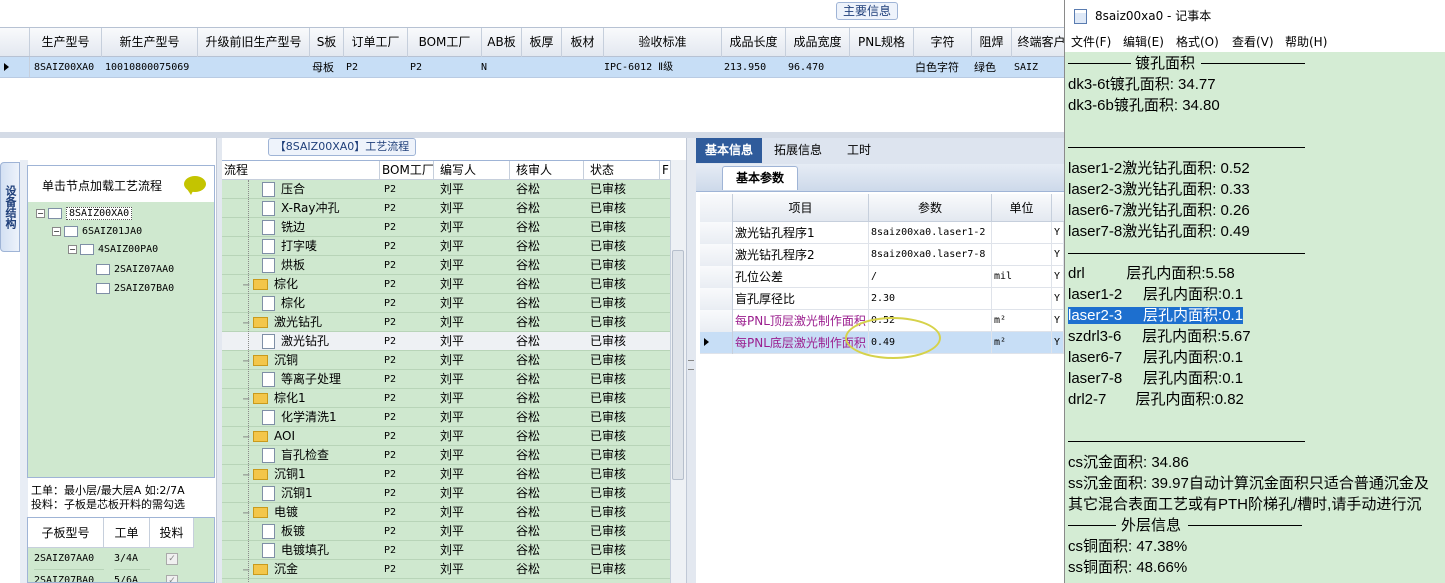 This screenshot has height=583, width=1445. I want to click on device-structure-tab: 设备结构, so click(10, 207).